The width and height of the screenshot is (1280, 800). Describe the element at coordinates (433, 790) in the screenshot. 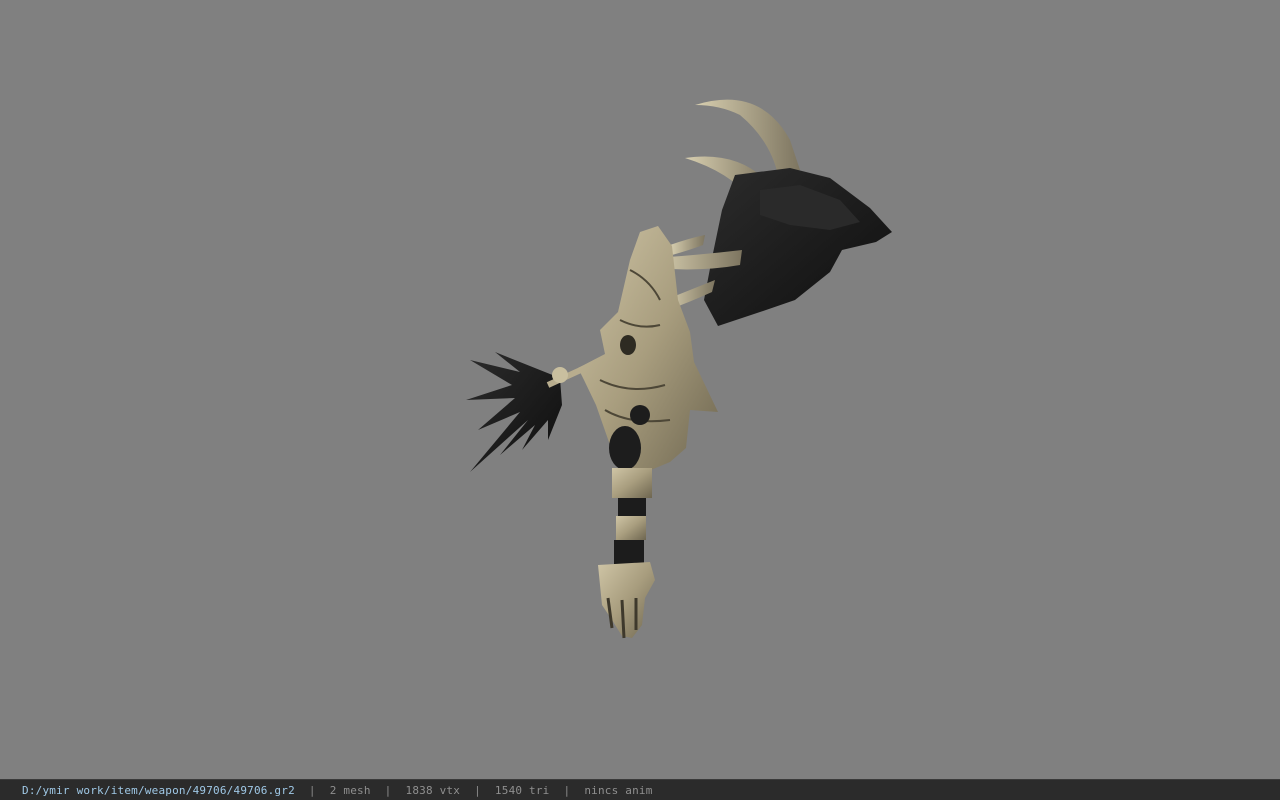

I see `vertex-count: 1838 vtx` at that location.